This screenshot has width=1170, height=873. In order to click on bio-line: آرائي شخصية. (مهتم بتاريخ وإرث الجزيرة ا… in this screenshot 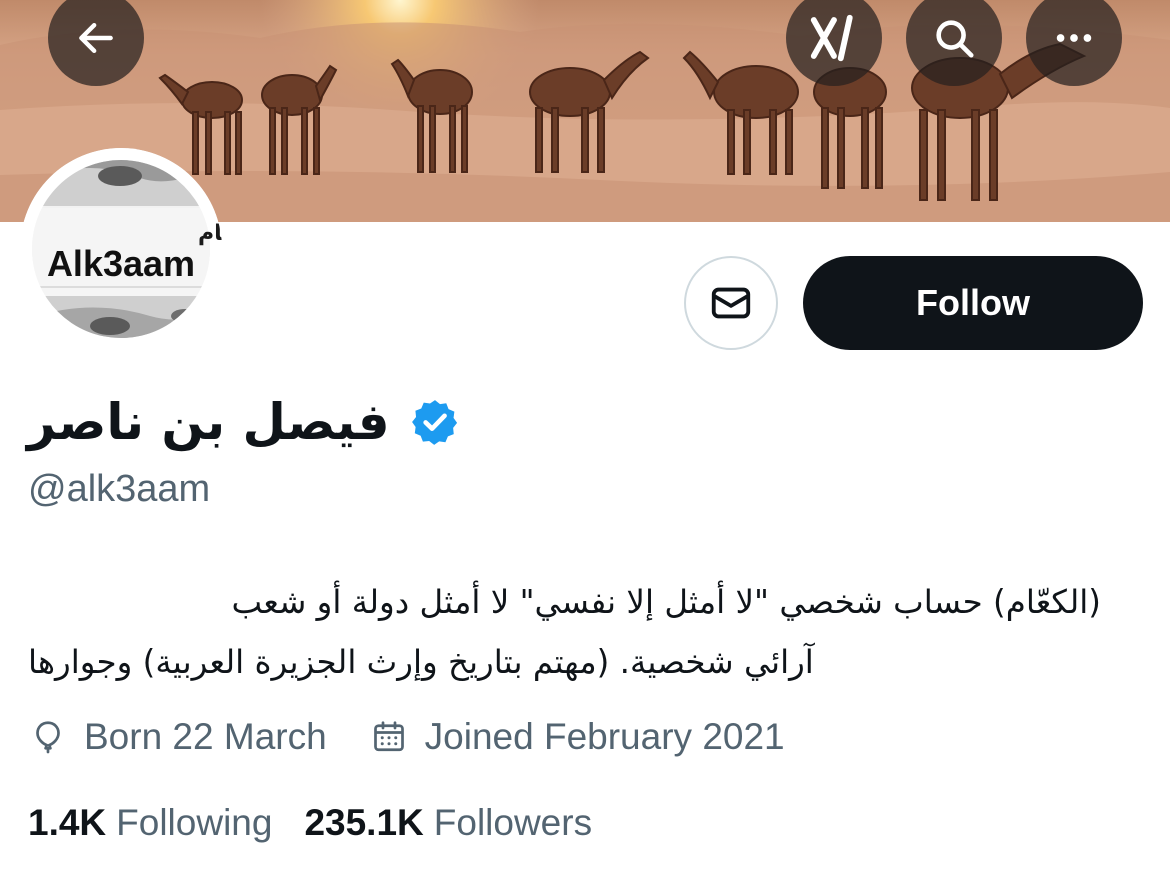, I will do `click(421, 662)`.